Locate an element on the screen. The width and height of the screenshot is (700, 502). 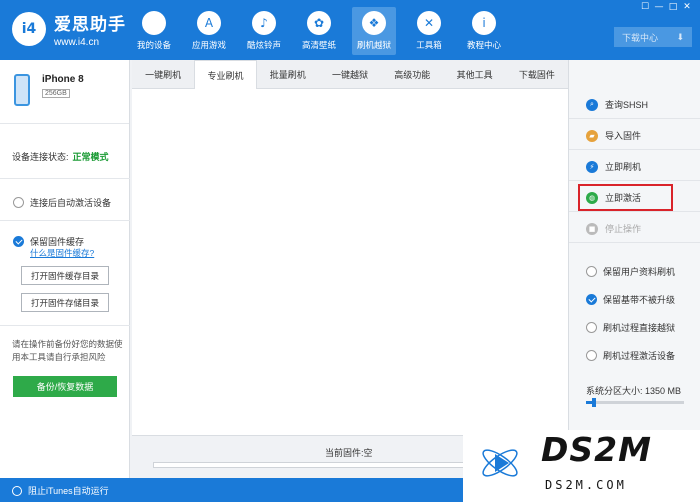
nav-label: 刷机越狱 is located at coordinates (373, 45).